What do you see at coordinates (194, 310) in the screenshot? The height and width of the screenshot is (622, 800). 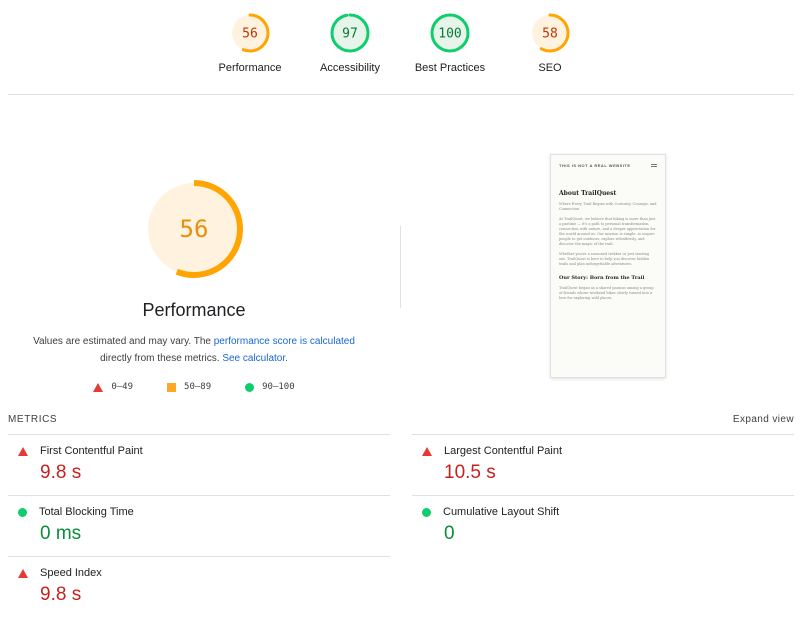 I see `performance-title: Performance` at bounding box center [194, 310].